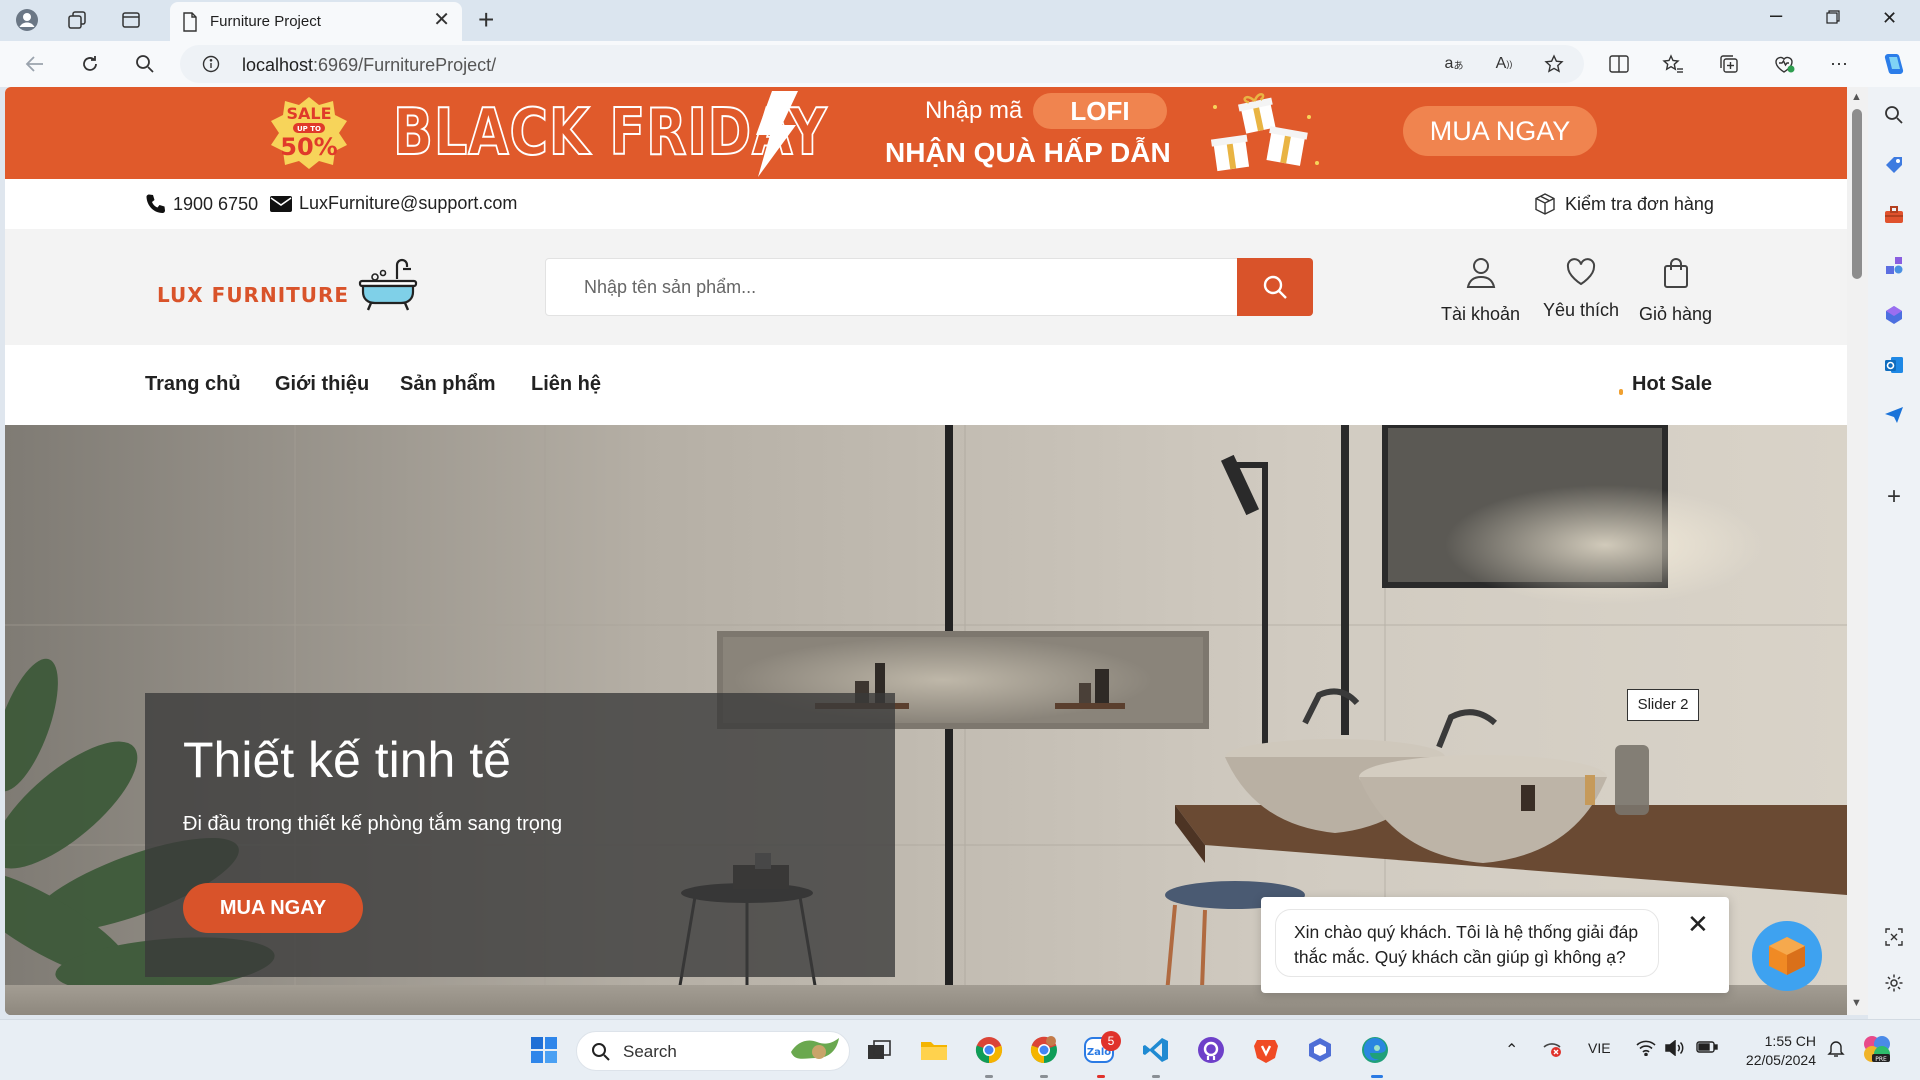 The height and width of the screenshot is (1080, 1920). Describe the element at coordinates (1836, 1049) in the screenshot. I see `notification-bell-icon` at that location.